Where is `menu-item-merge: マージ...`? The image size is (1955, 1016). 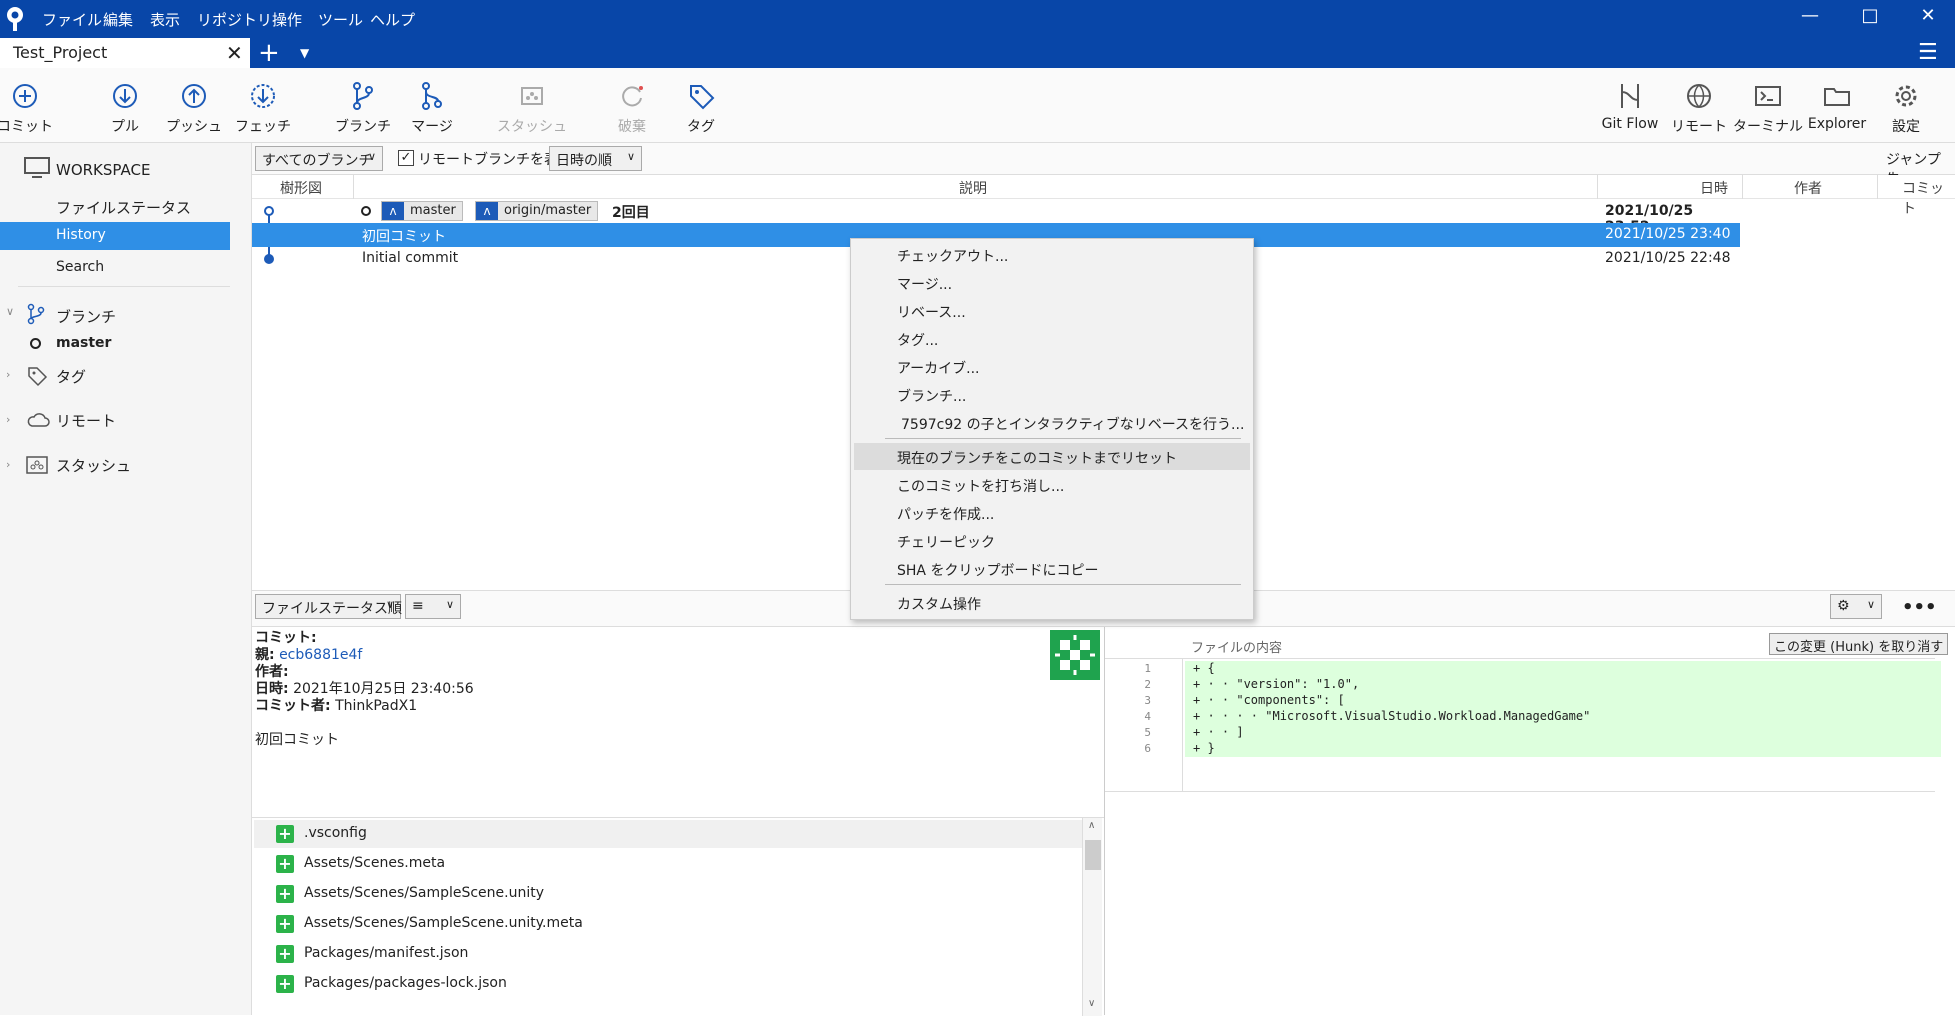 menu-item-merge: マージ... is located at coordinates (924, 284).